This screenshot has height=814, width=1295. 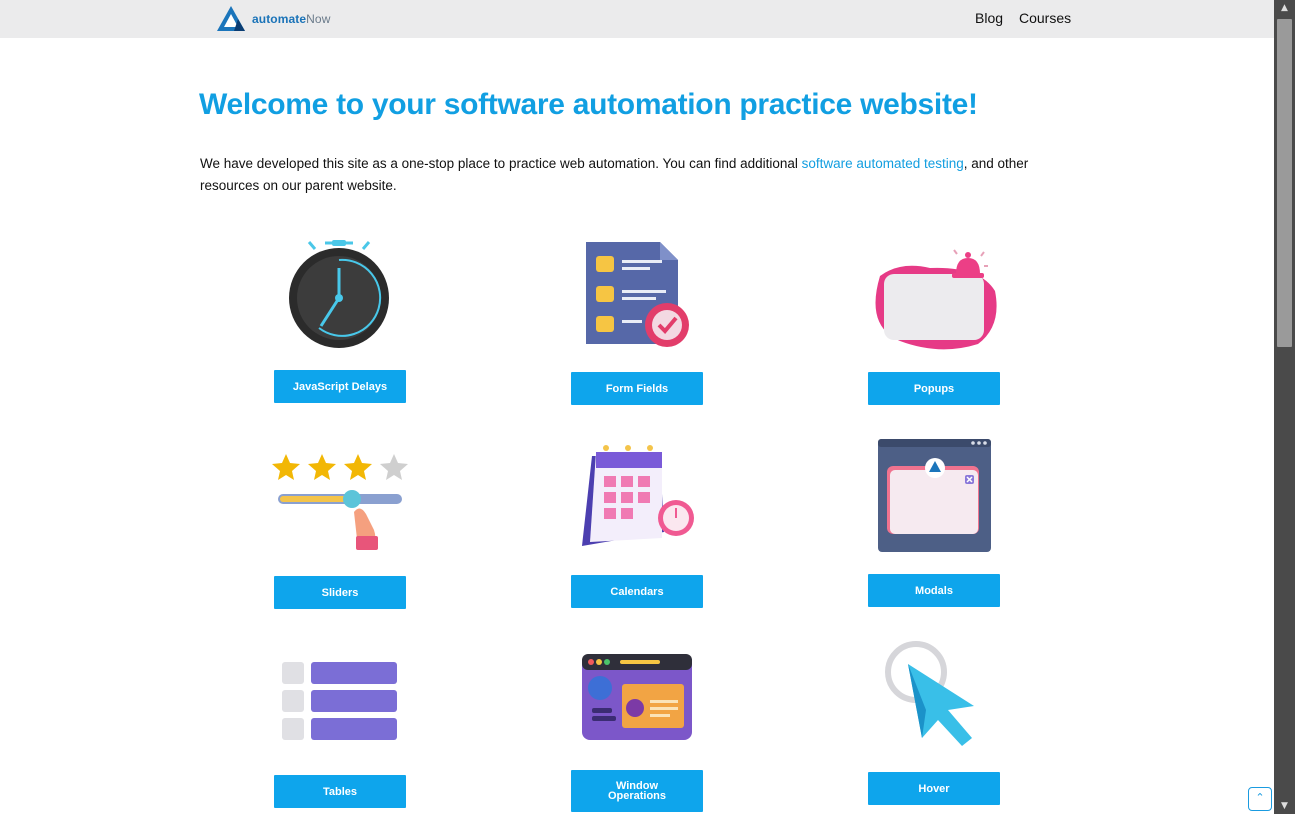 I want to click on hover-button: Hover, so click(x=934, y=788).